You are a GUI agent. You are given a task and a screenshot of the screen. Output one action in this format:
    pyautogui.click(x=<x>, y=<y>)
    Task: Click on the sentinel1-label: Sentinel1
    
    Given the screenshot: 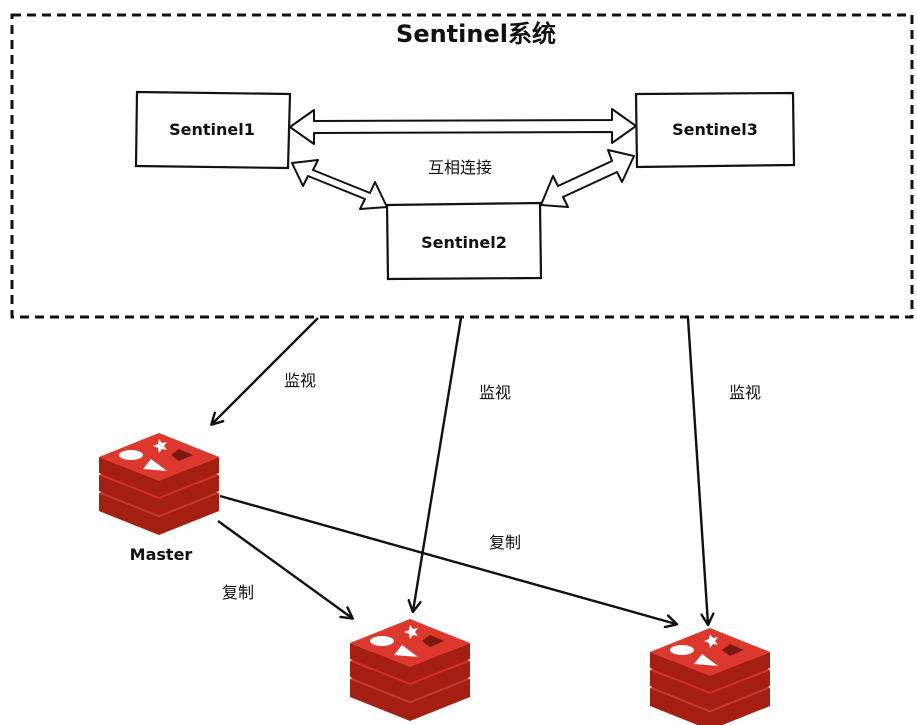 What is the action you would take?
    pyautogui.click(x=212, y=129)
    